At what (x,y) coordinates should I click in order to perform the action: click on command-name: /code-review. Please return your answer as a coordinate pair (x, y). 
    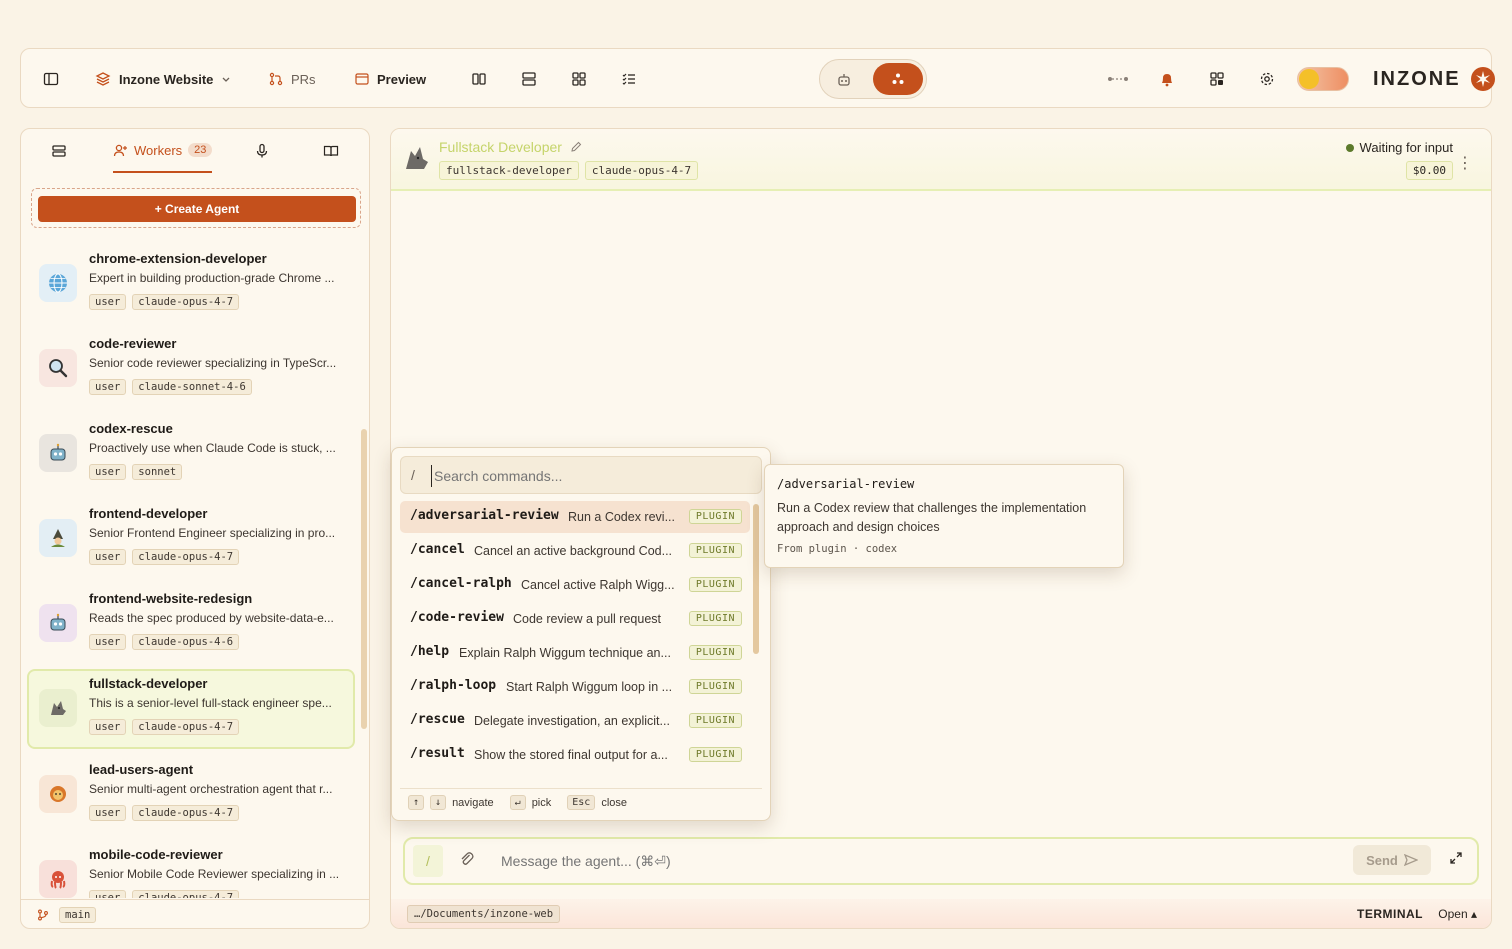
    Looking at the image, I should click on (457, 617).